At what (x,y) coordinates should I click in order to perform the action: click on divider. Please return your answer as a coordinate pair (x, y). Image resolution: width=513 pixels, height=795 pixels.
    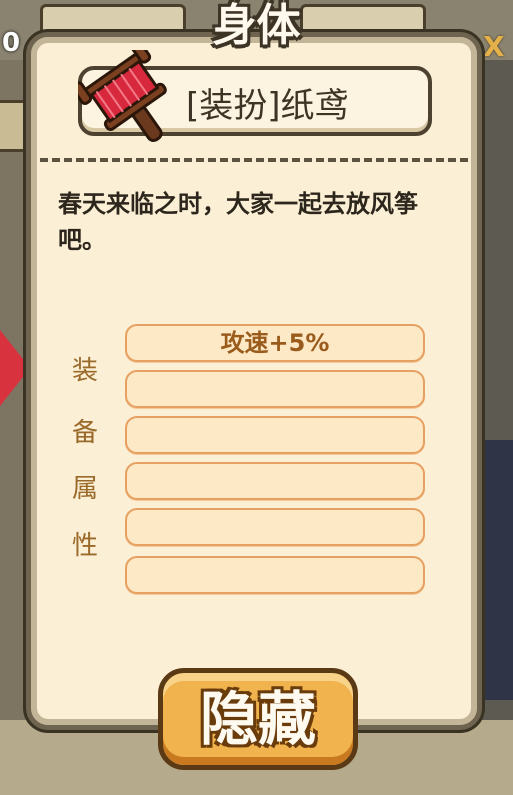
    Looking at the image, I should click on (254, 160).